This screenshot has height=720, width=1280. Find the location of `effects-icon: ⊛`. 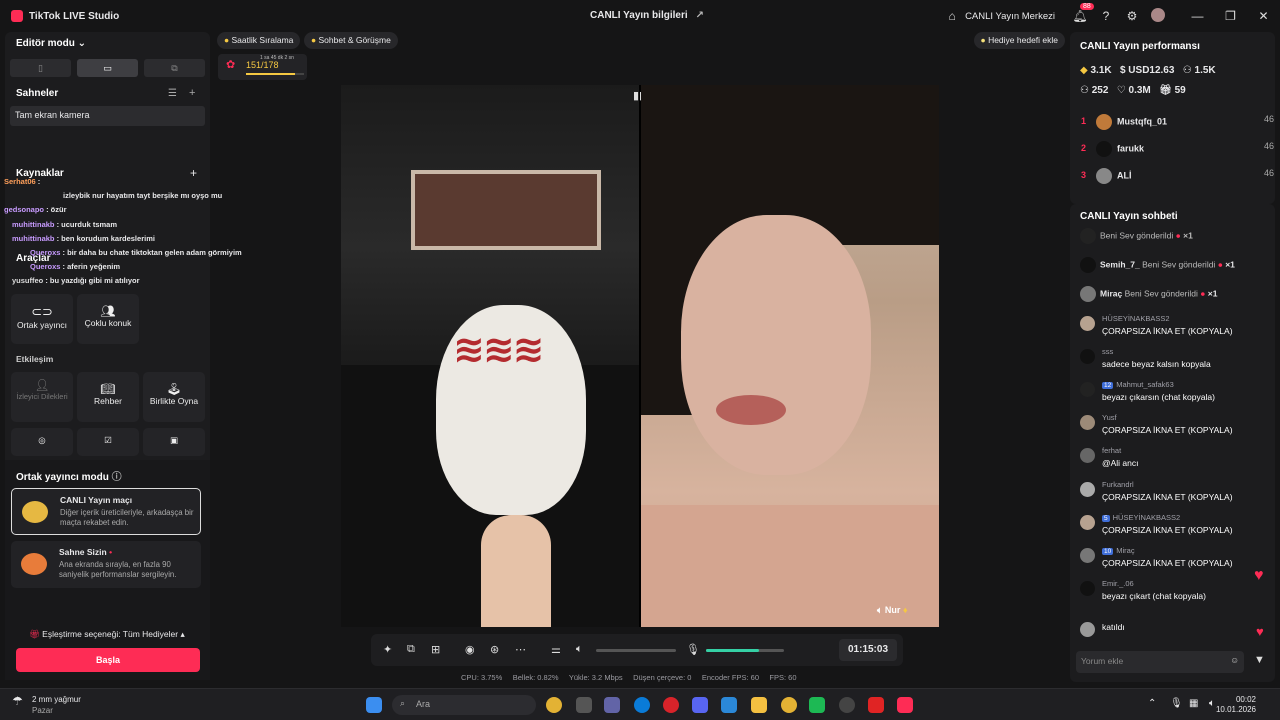

effects-icon: ⊛ is located at coordinates (494, 649).